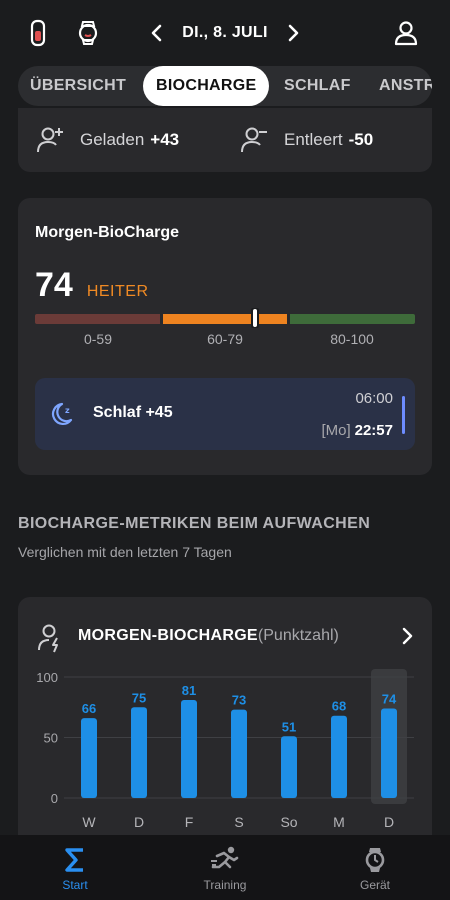 Image resolution: width=450 pixels, height=900 pixels. I want to click on x-tick-label: M, so click(339, 822).